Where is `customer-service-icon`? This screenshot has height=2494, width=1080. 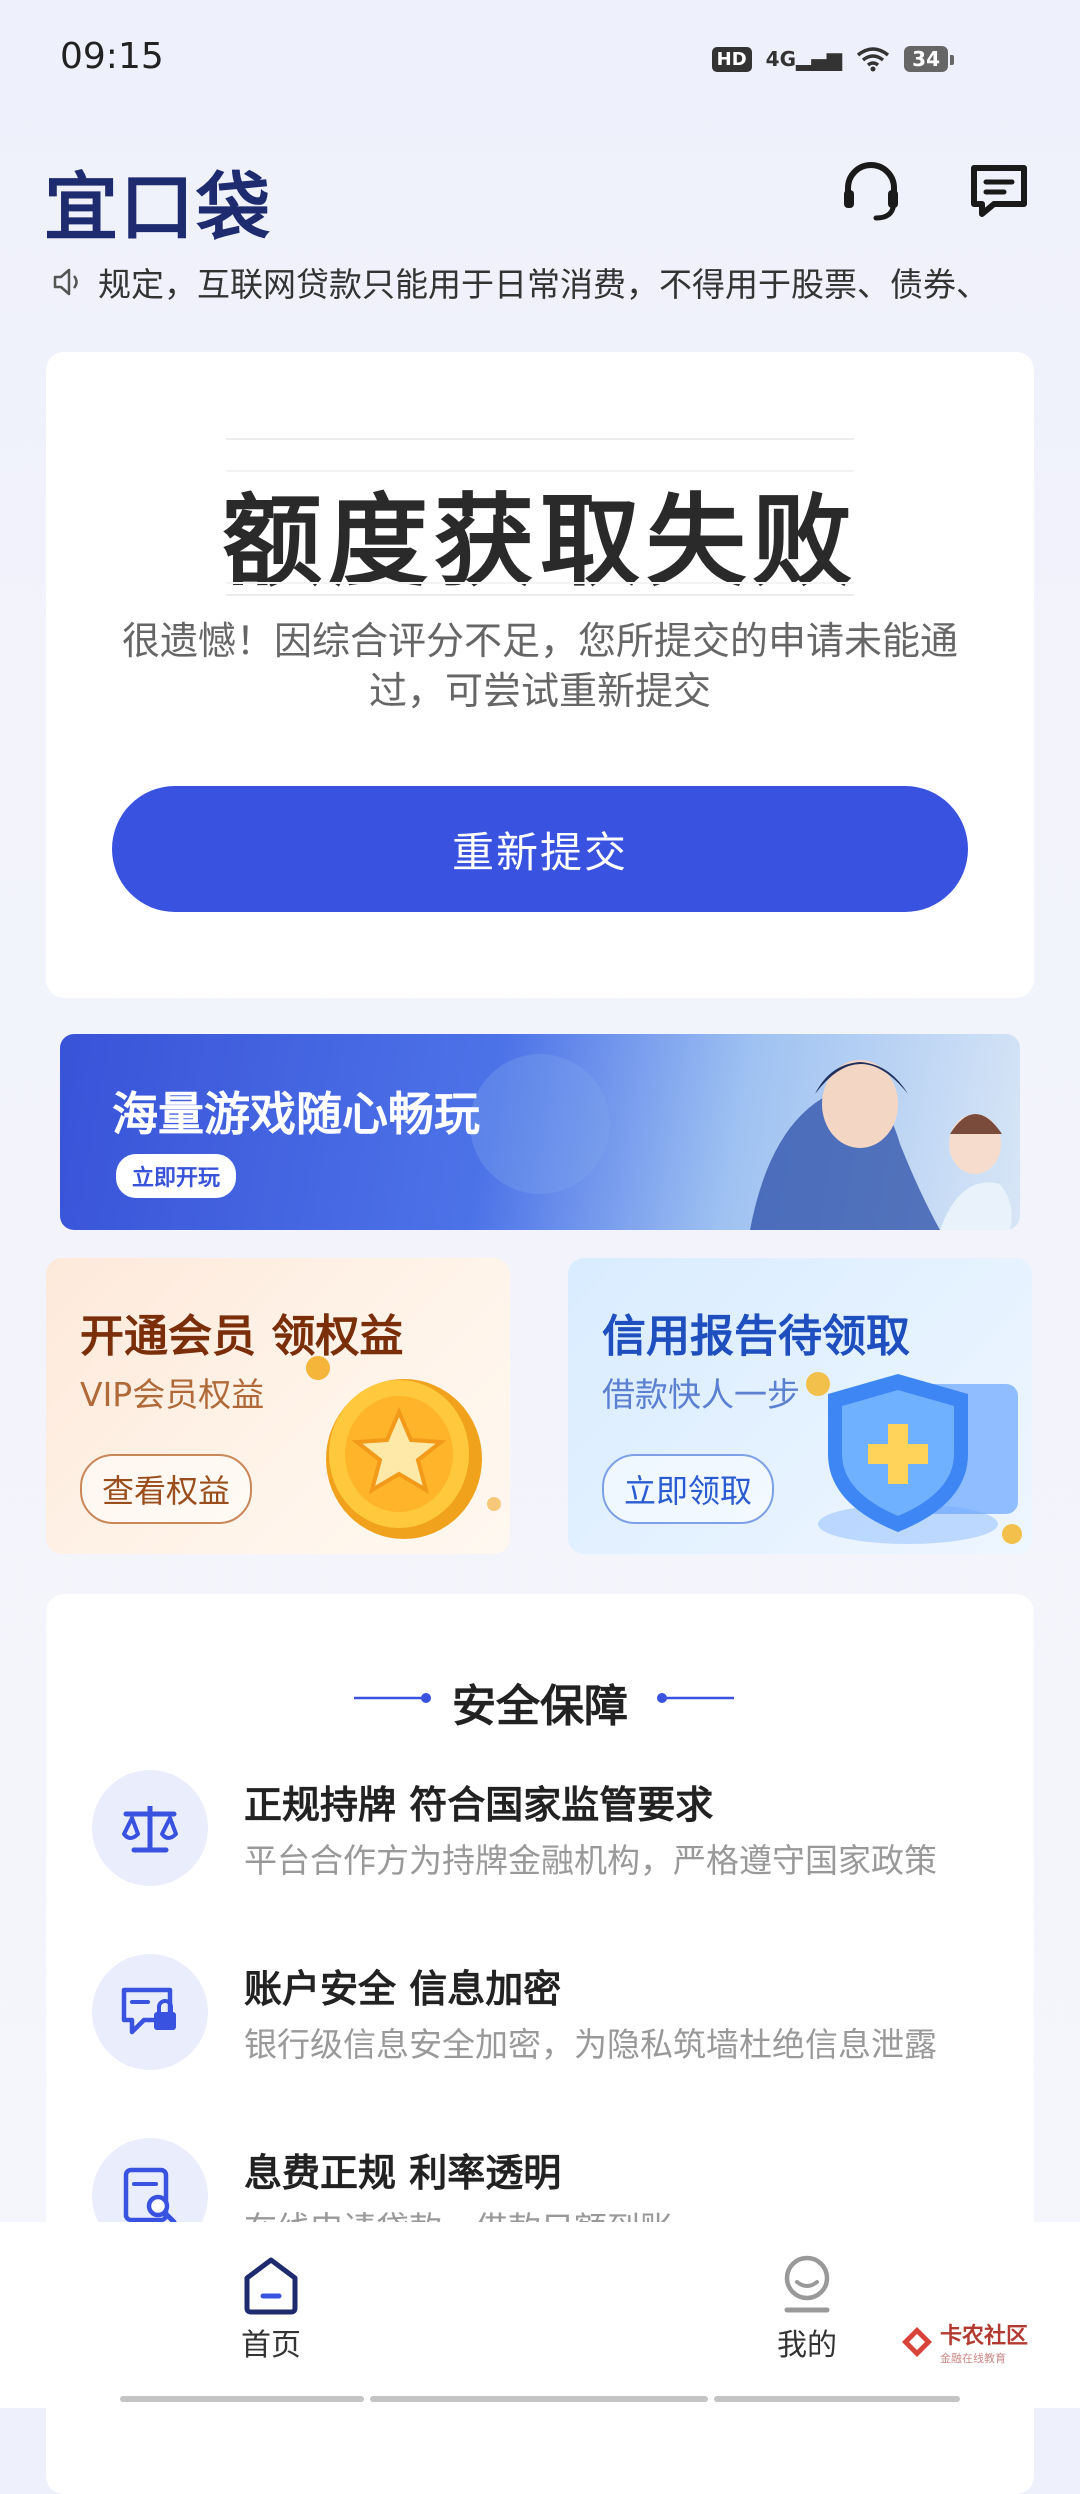 customer-service-icon is located at coordinates (871, 191).